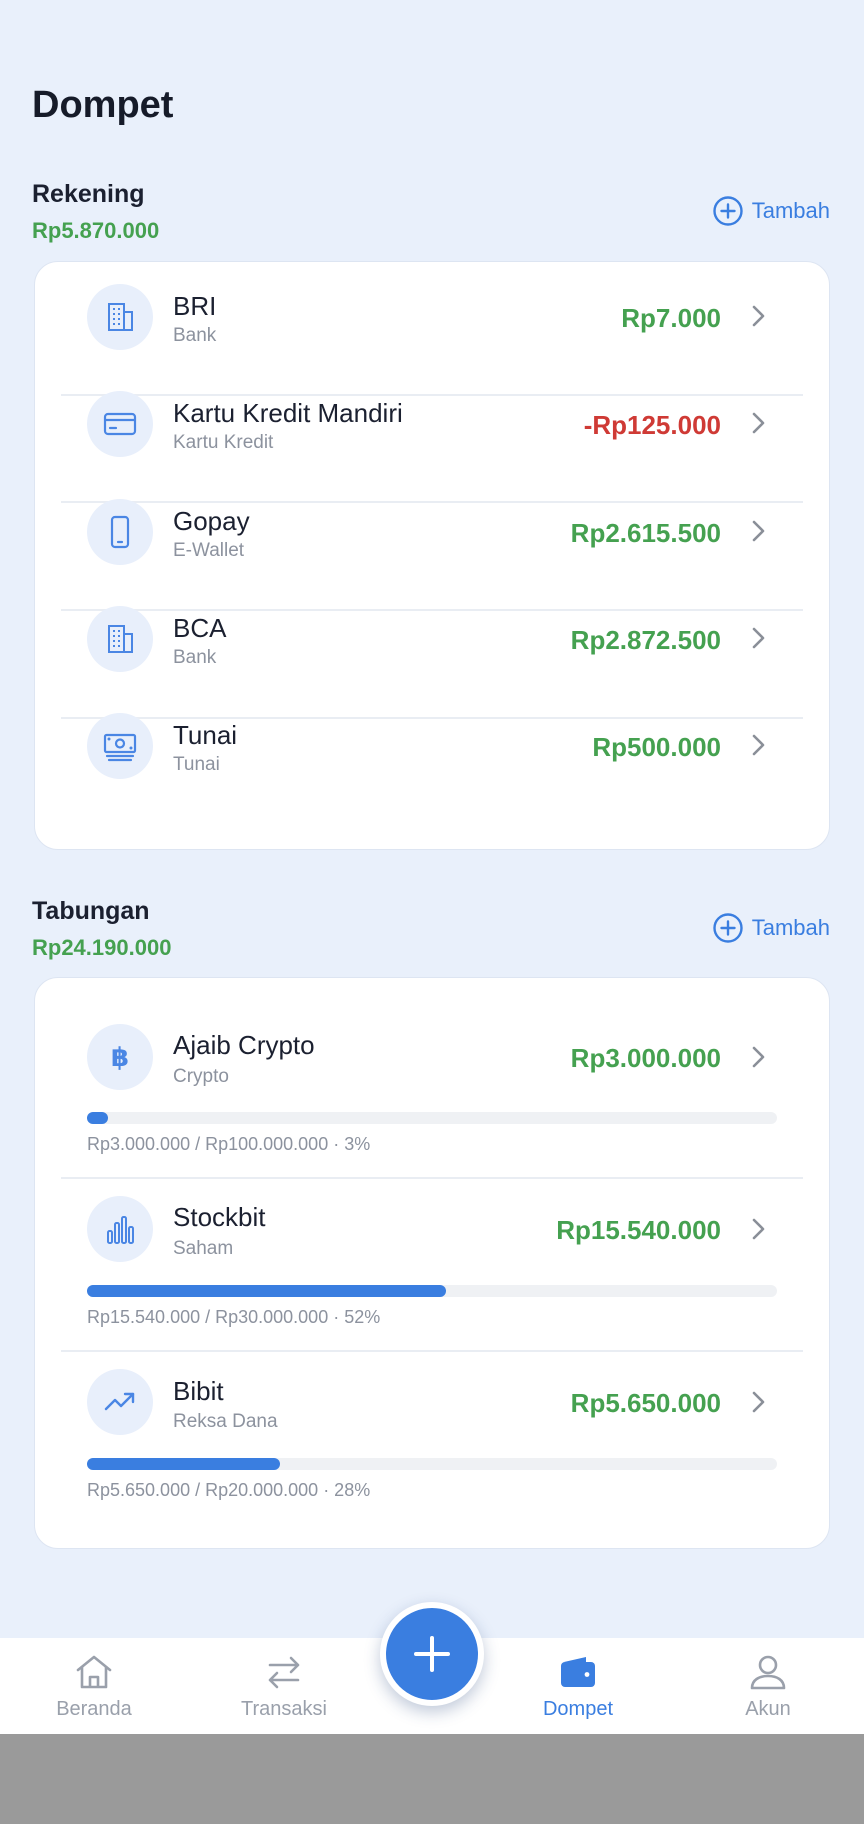 This screenshot has width=864, height=1824. I want to click on account-name: Tunai, so click(205, 735).